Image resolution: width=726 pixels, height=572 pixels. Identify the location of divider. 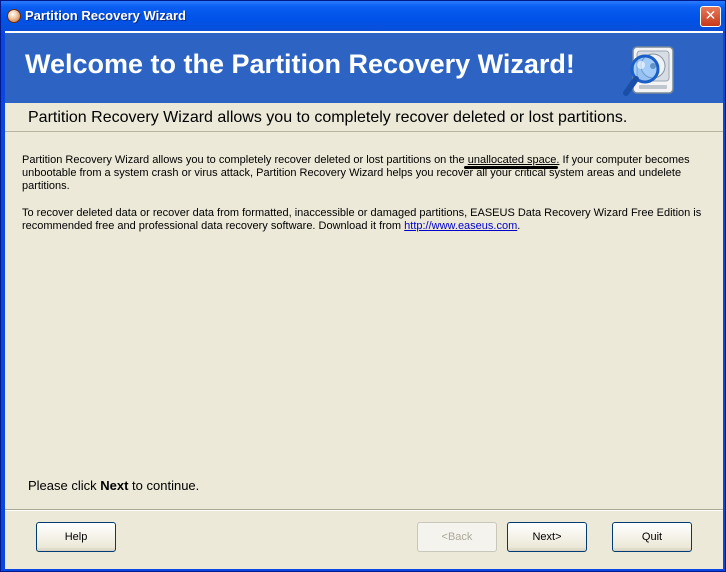
(364, 131).